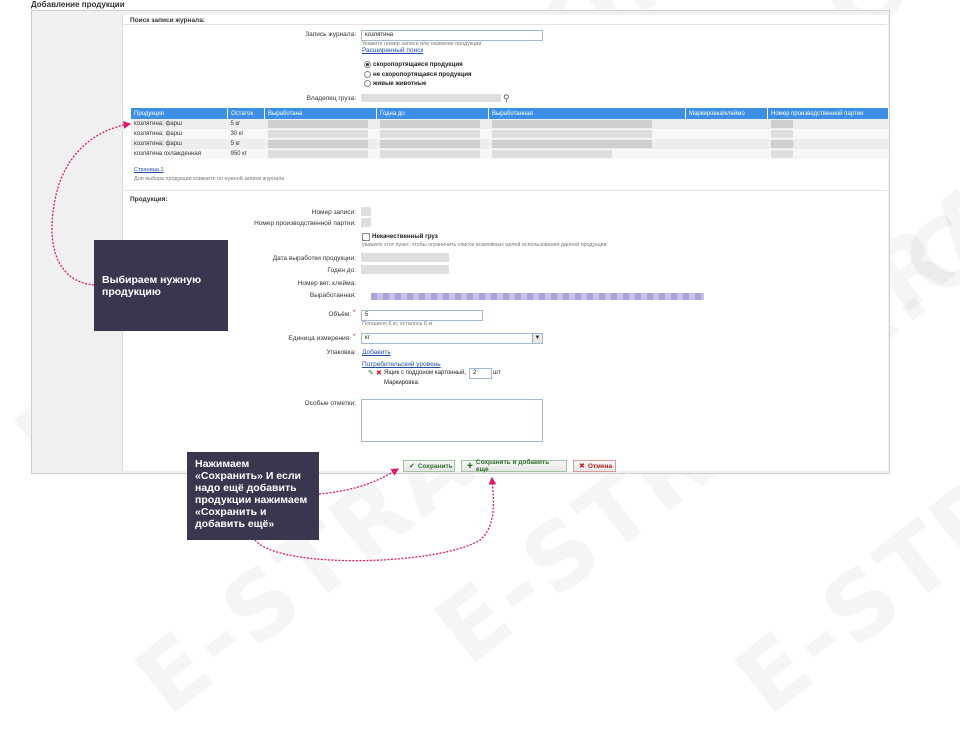 The image size is (960, 735). What do you see at coordinates (359, 481) in the screenshot?
I see `arrow-to-save` at bounding box center [359, 481].